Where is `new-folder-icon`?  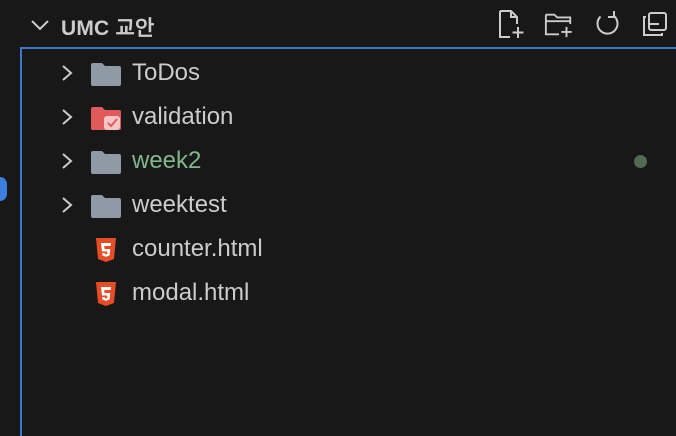 new-folder-icon is located at coordinates (558, 25).